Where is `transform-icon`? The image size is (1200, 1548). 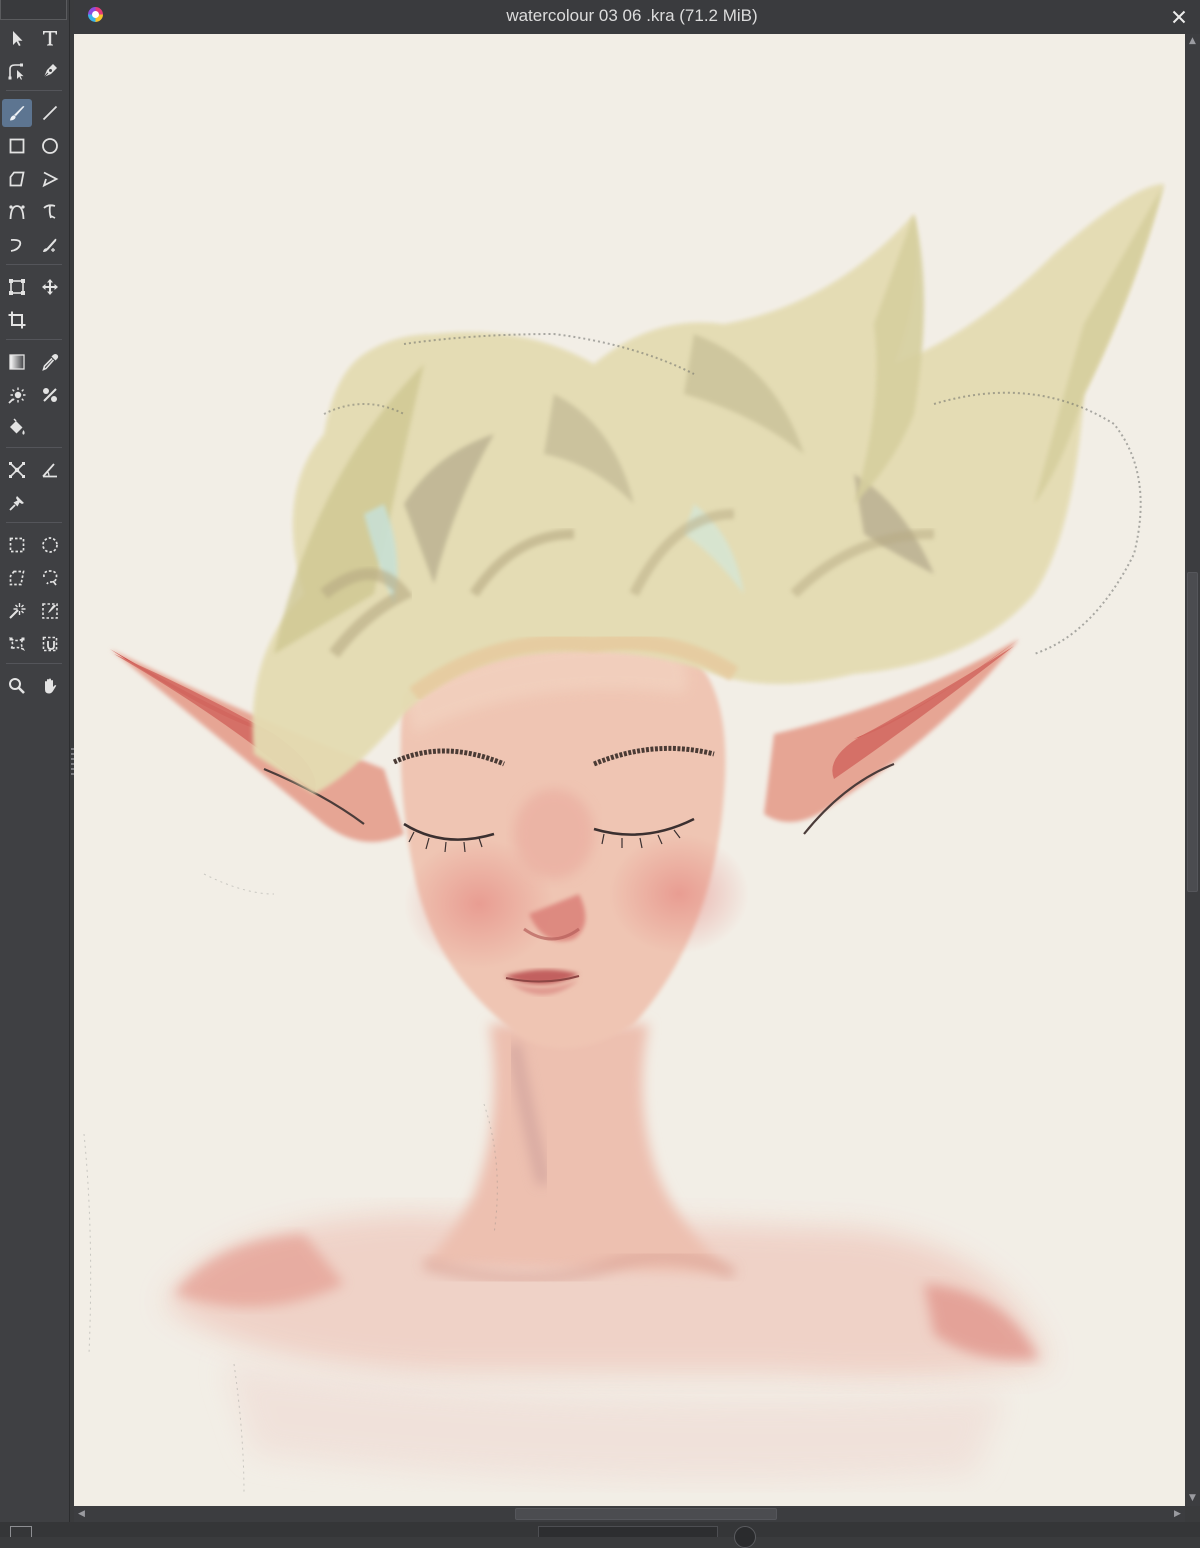
transform-icon is located at coordinates (17, 287).